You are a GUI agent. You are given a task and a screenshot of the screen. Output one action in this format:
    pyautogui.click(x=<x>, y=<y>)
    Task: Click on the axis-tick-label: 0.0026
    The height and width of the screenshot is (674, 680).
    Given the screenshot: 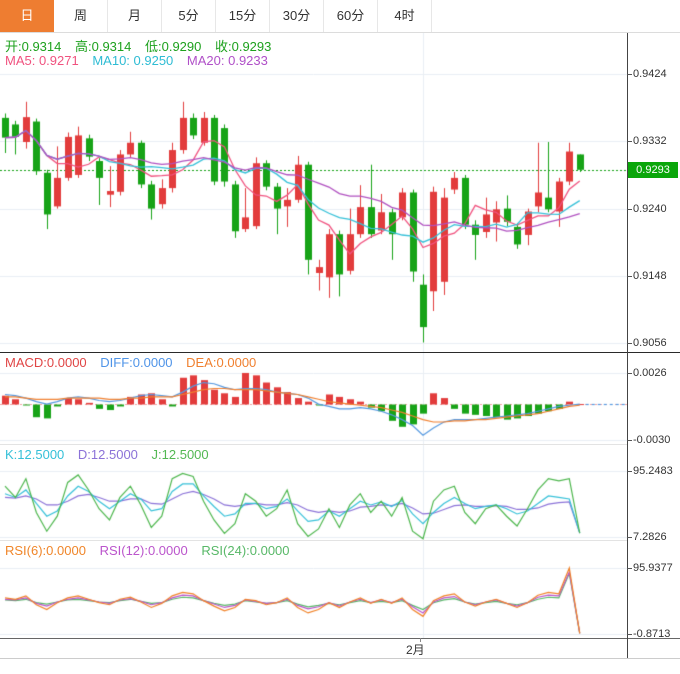 What is the action you would take?
    pyautogui.click(x=650, y=373)
    